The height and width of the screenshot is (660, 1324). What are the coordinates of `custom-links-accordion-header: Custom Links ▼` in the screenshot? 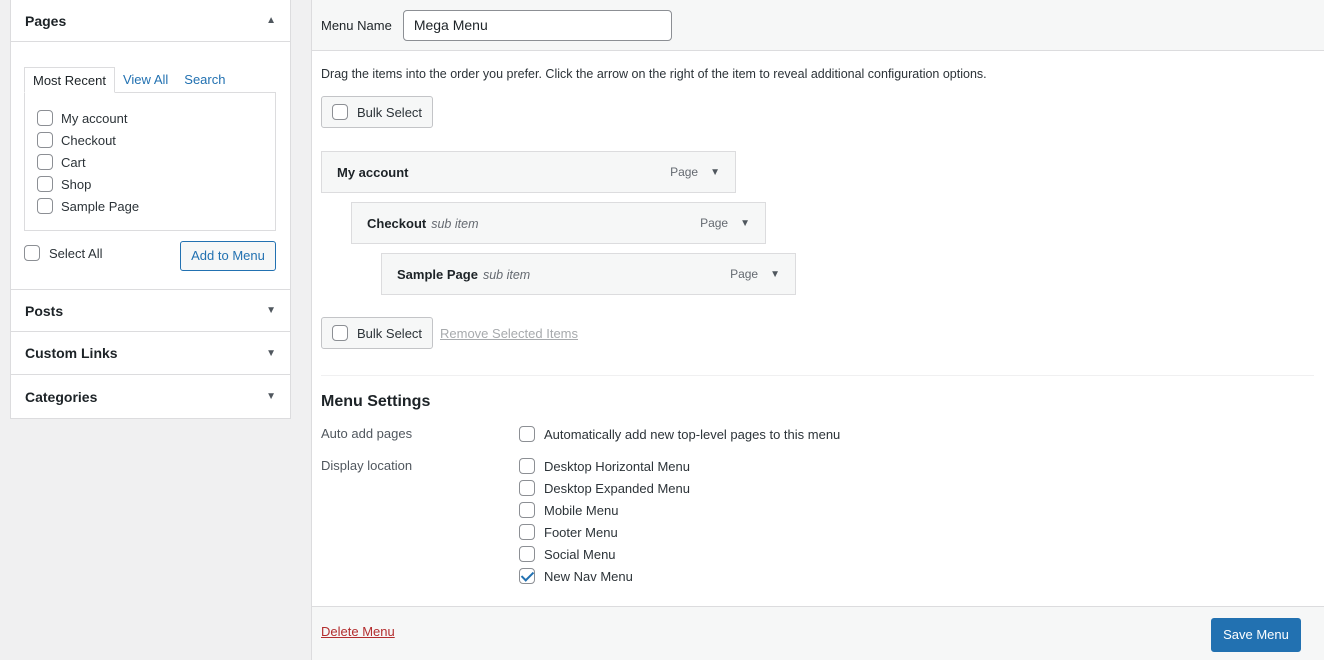 It's located at (150, 353).